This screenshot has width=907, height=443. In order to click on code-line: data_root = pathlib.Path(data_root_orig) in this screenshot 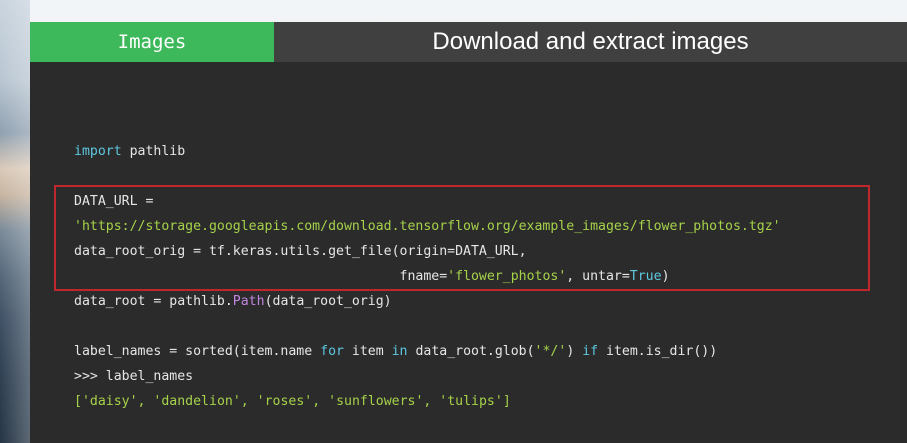, I will do `click(233, 302)`.